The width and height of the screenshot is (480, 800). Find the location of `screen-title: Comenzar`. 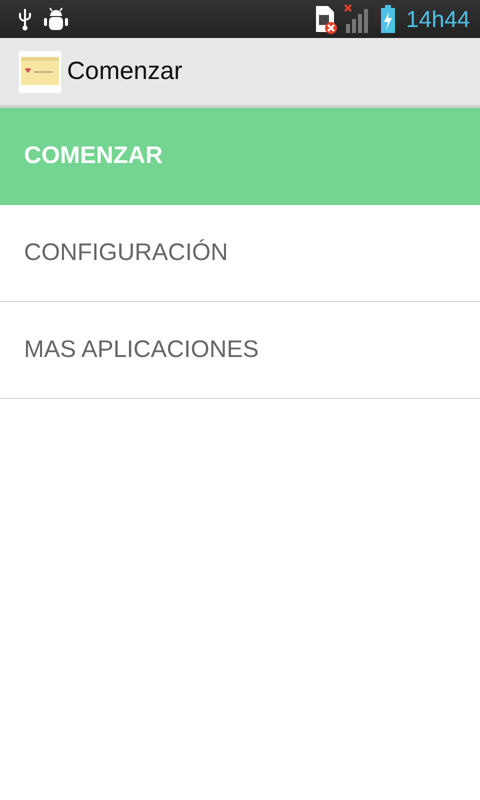

screen-title: Comenzar is located at coordinates (124, 71).